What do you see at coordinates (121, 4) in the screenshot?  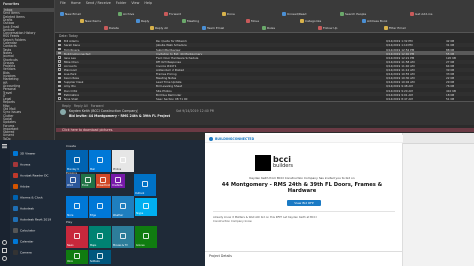 I see `ribbon-tab-folder: Folder` at bounding box center [121, 4].